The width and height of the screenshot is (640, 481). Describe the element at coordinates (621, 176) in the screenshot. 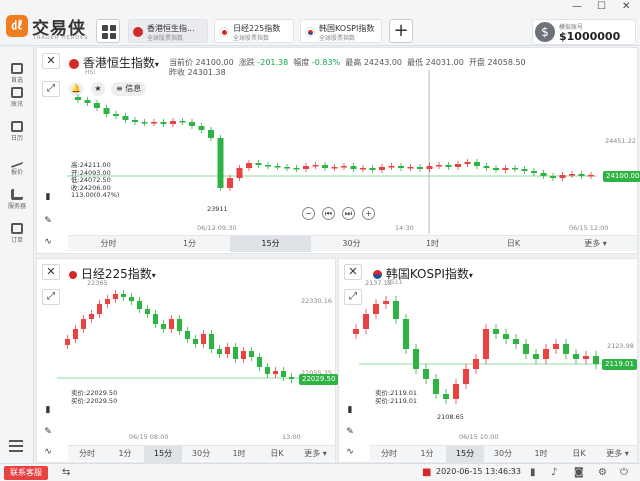

I see `current-price-tag: 24100.00` at that location.